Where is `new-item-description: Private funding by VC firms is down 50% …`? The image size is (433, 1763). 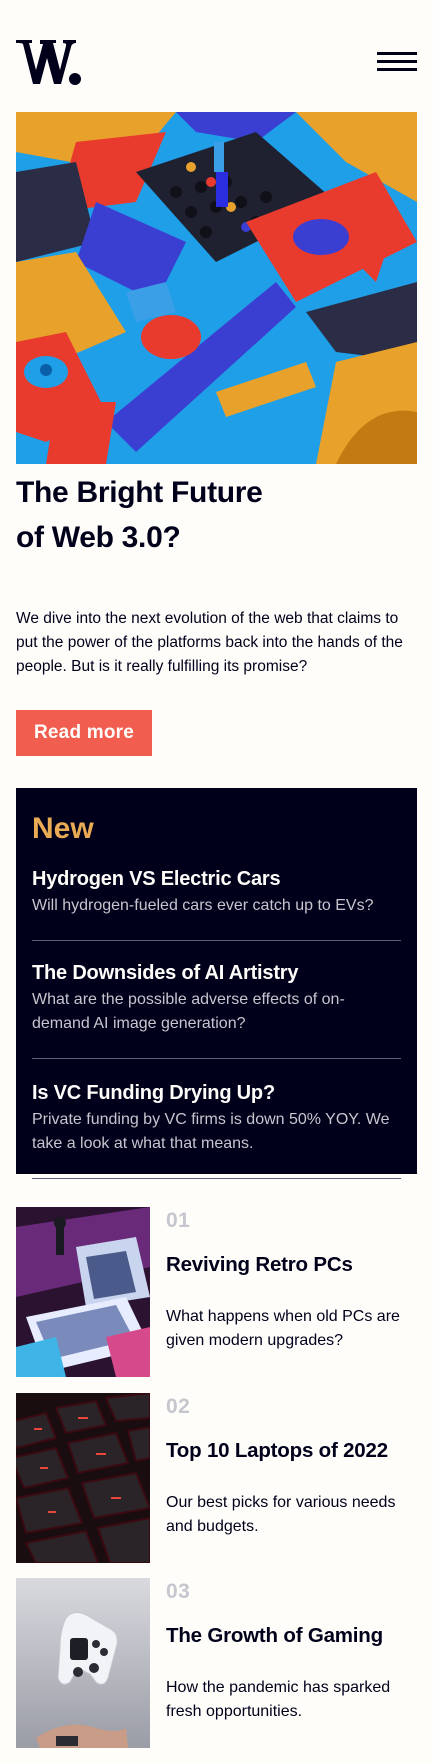 new-item-description: Private funding by VC firms is down 50% … is located at coordinates (211, 1131).